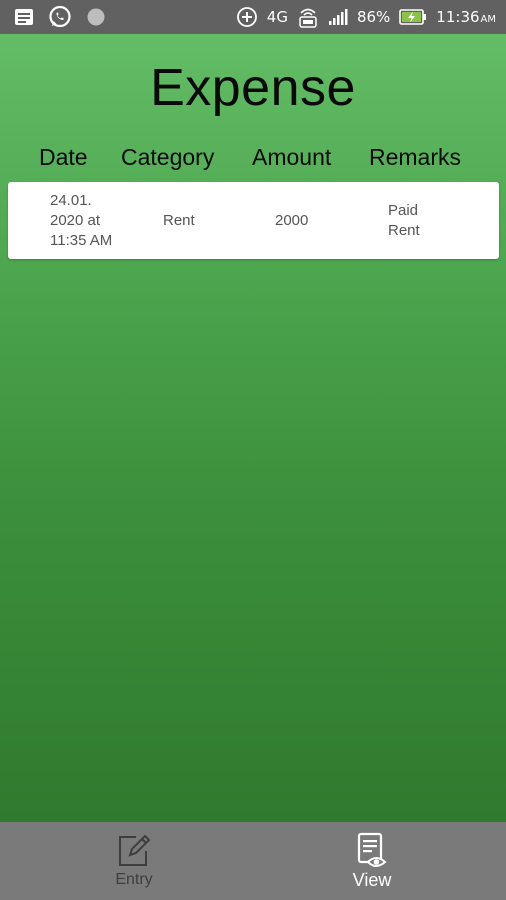 The height and width of the screenshot is (900, 506). I want to click on nav-entry-label: Entry, so click(134, 879).